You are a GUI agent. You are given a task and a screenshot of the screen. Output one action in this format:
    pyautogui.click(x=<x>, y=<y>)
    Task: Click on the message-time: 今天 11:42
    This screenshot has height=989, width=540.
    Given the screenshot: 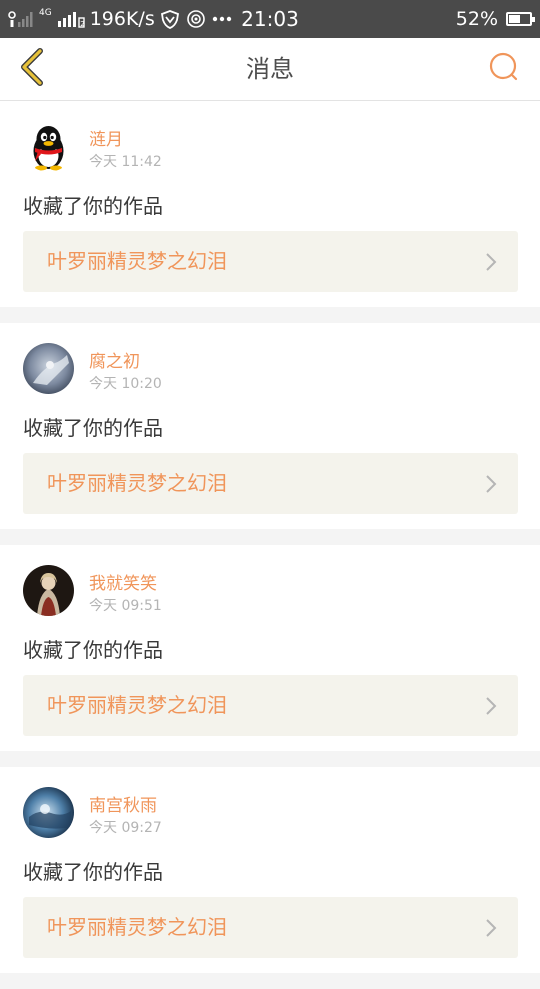 What is the action you would take?
    pyautogui.click(x=125, y=162)
    